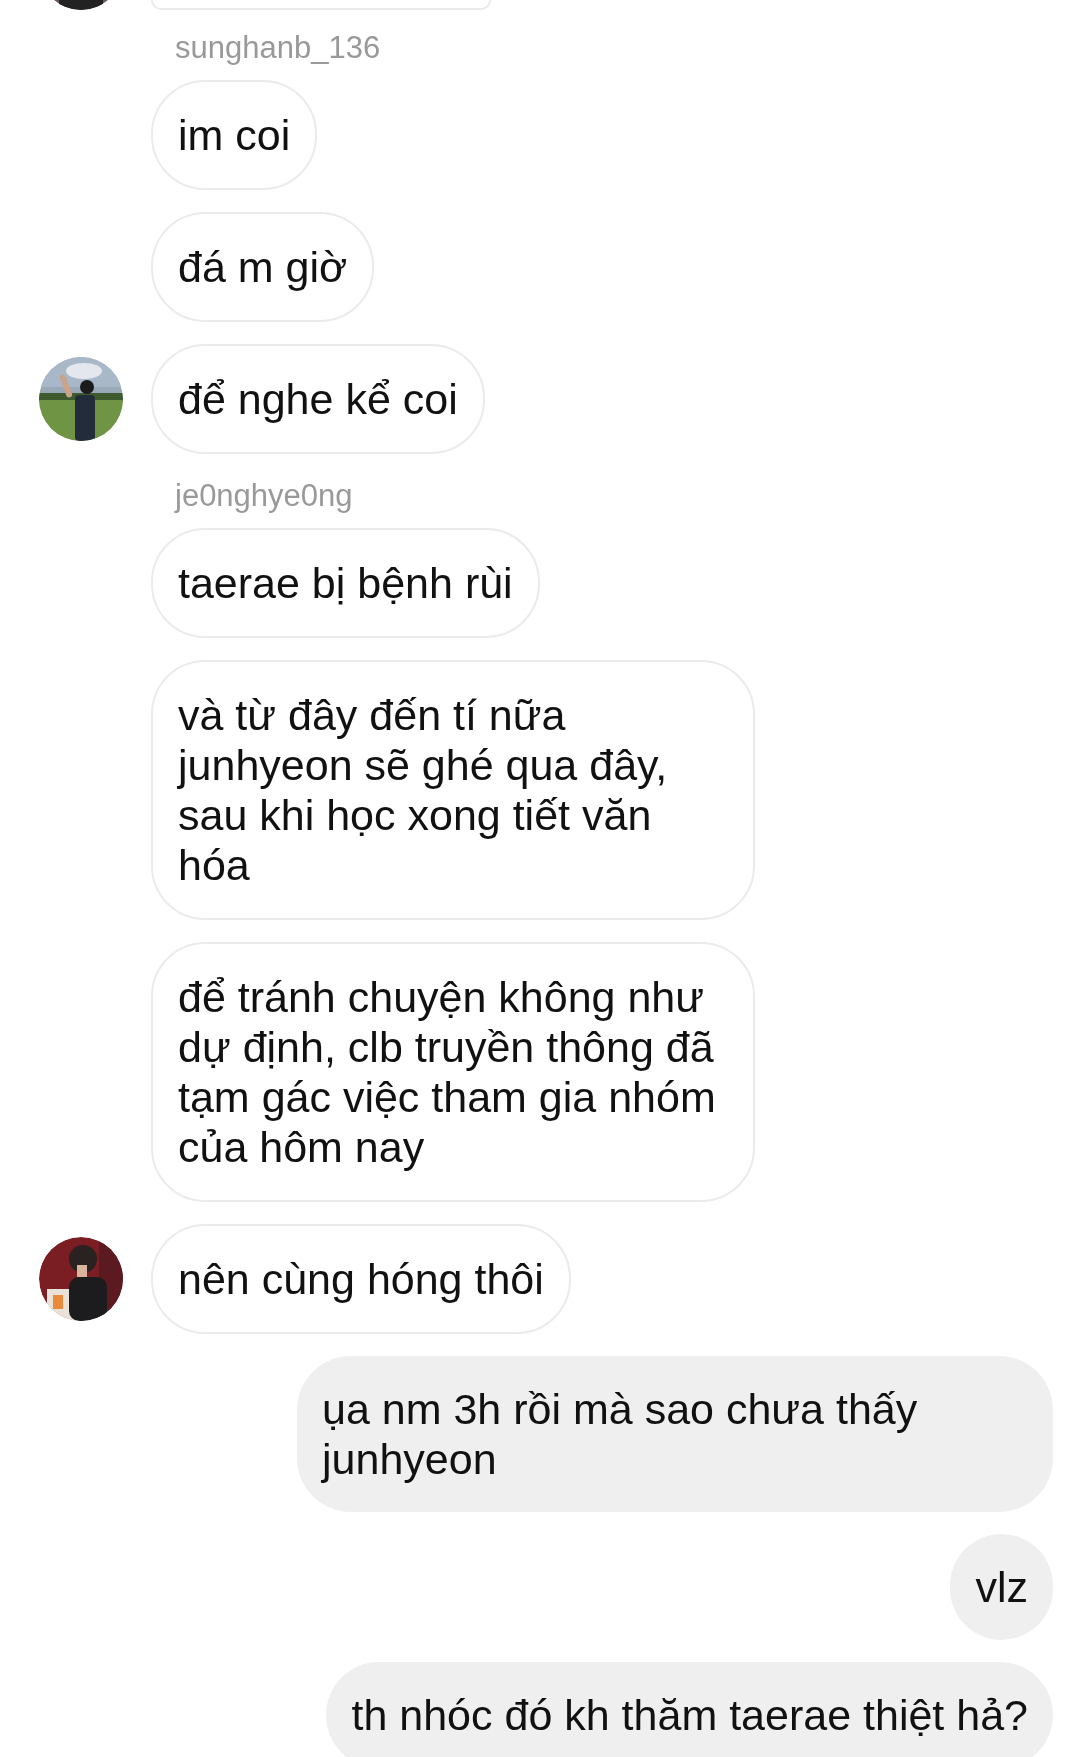  I want to click on message-bubble: th nhóc đó kh thăm taerae thiệt hả?, so click(689, 1709).